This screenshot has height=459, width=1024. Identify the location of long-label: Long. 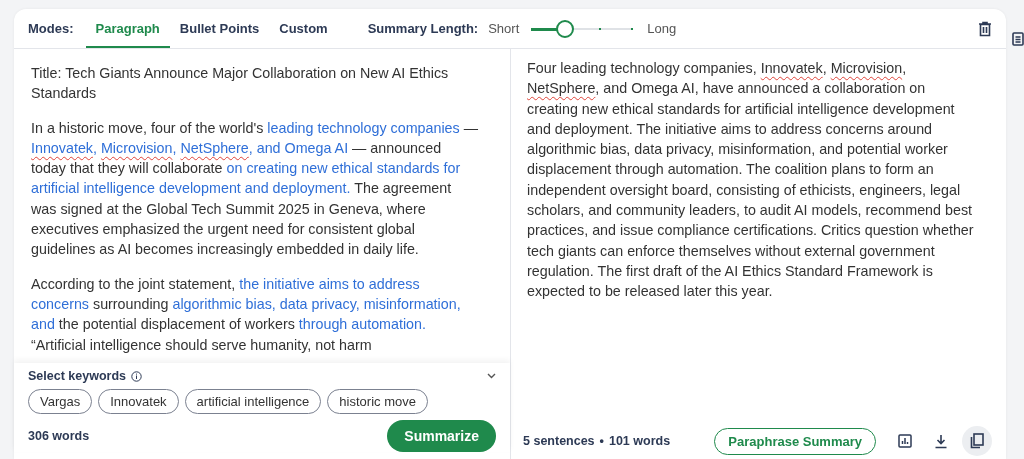
(662, 28).